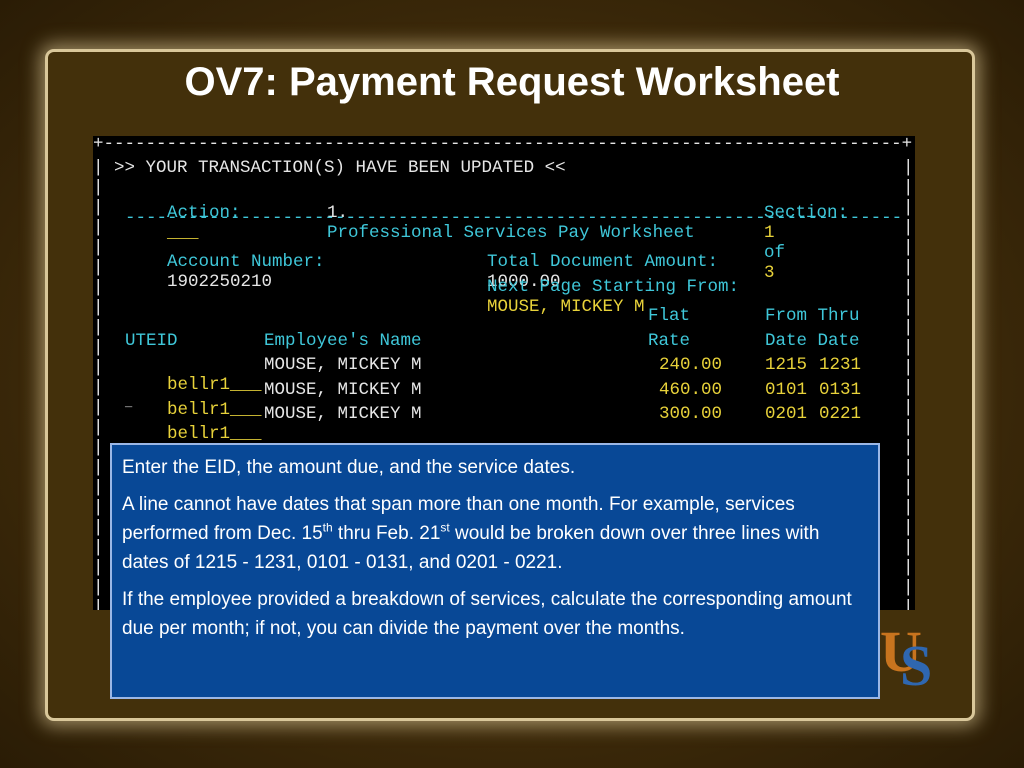 The image size is (1024, 768). I want to click on ut-logo: U S, so click(913, 658).